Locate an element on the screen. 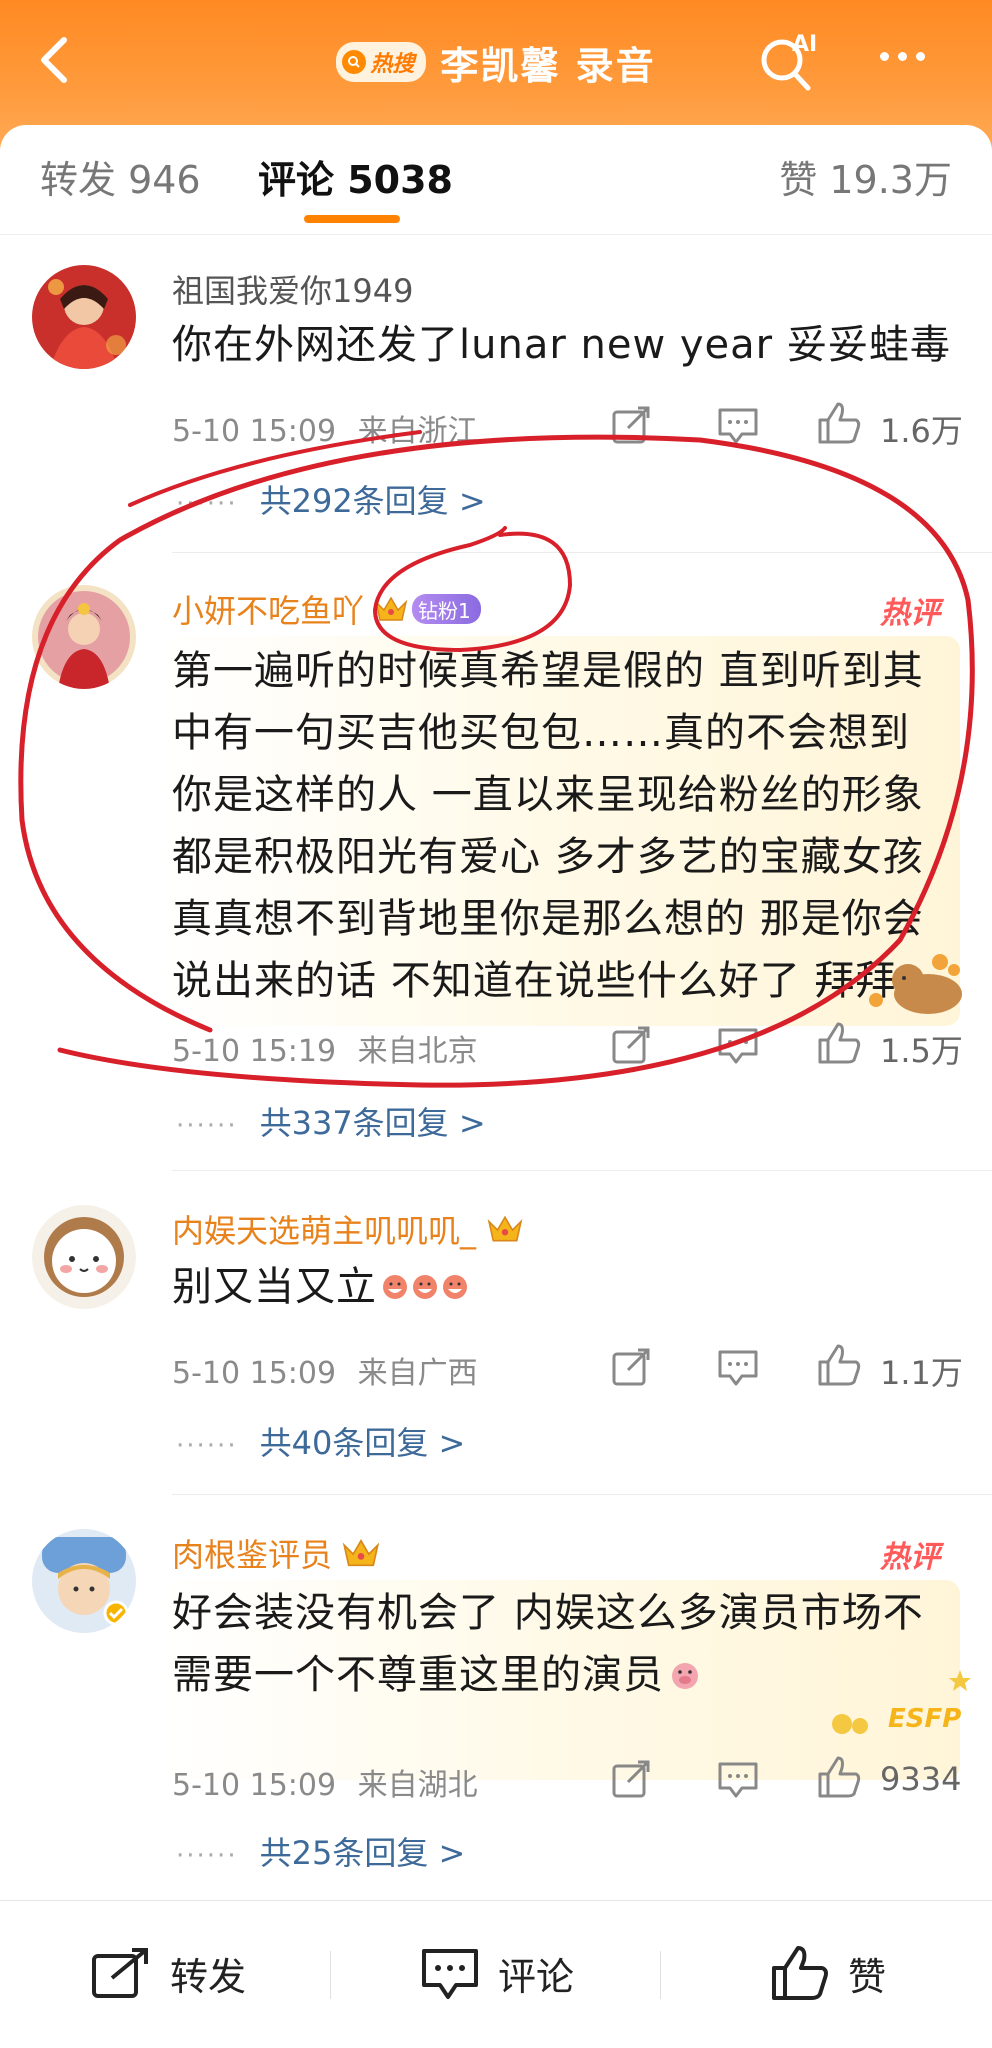  esfp-sticker: ESFP is located at coordinates (900, 1704).